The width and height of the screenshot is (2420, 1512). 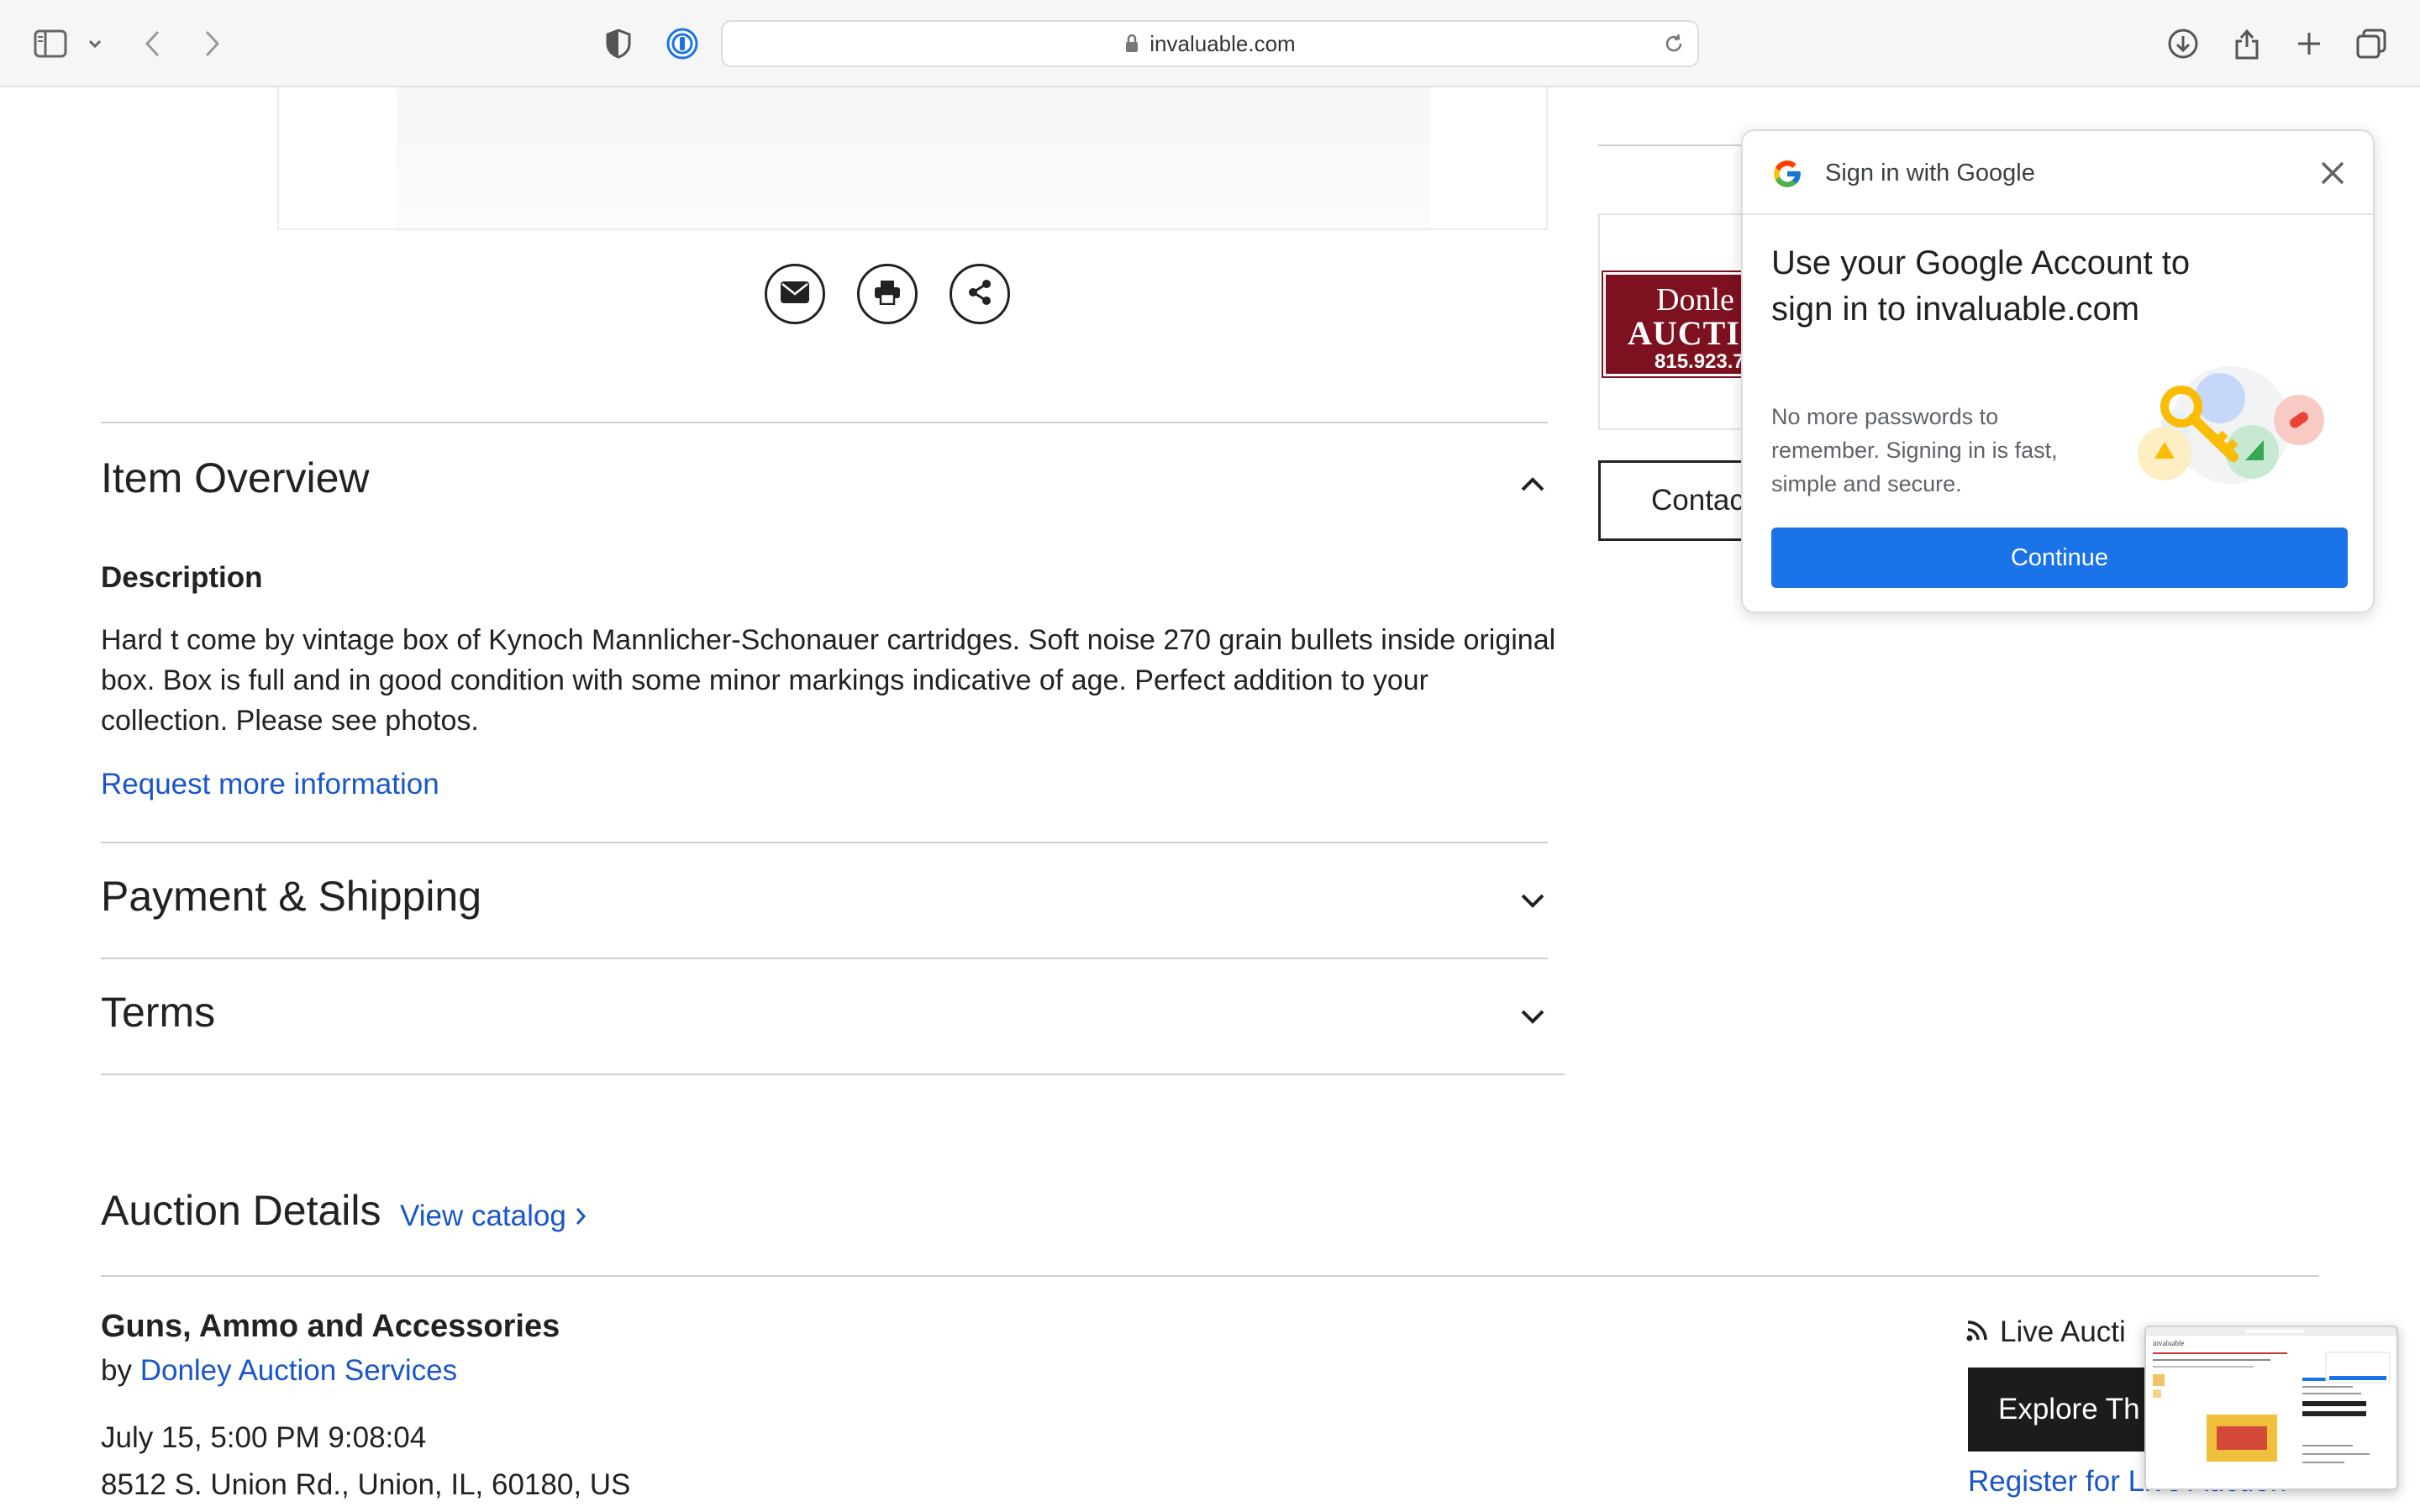 What do you see at coordinates (2063, 1331) in the screenshot?
I see `live-auction-text: Live Aucti` at bounding box center [2063, 1331].